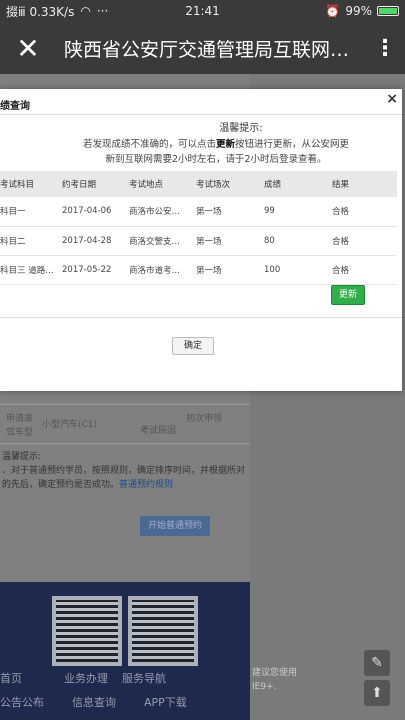 The width and height of the screenshot is (405, 720). What do you see at coordinates (95, 270) in the screenshot?
I see `table-cell: 2017-05-22` at bounding box center [95, 270].